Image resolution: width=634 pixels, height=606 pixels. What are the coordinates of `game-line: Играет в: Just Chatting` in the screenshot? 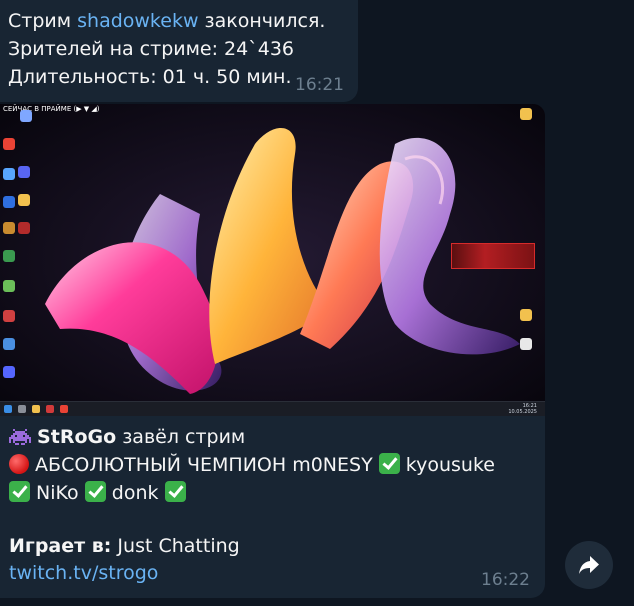 It's located at (124, 546).